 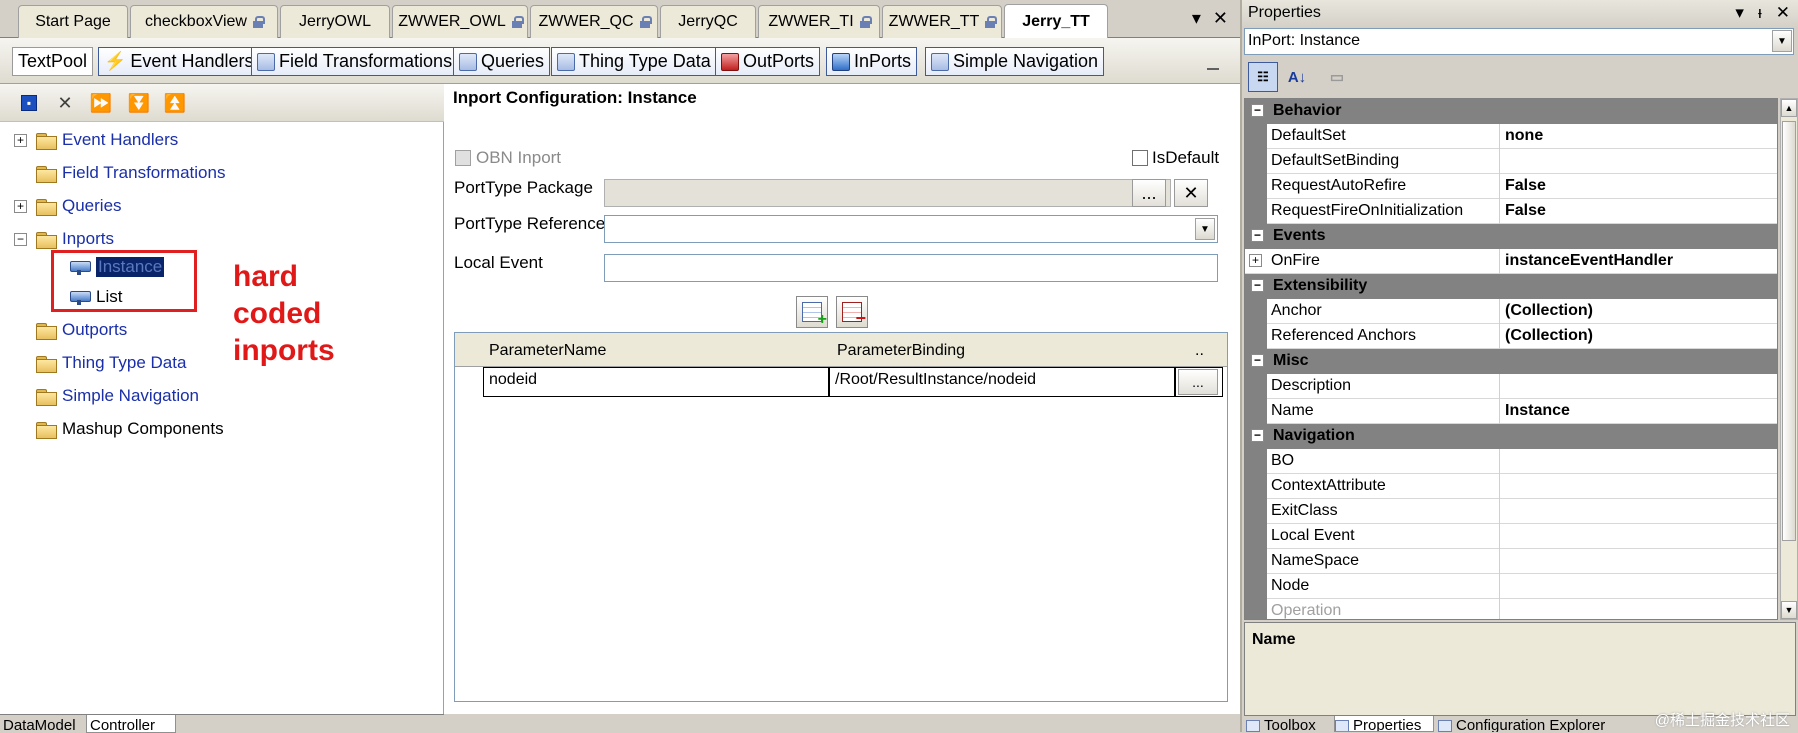 What do you see at coordinates (634, 61) in the screenshot?
I see `thing-type-data-button: Thing Type Data` at bounding box center [634, 61].